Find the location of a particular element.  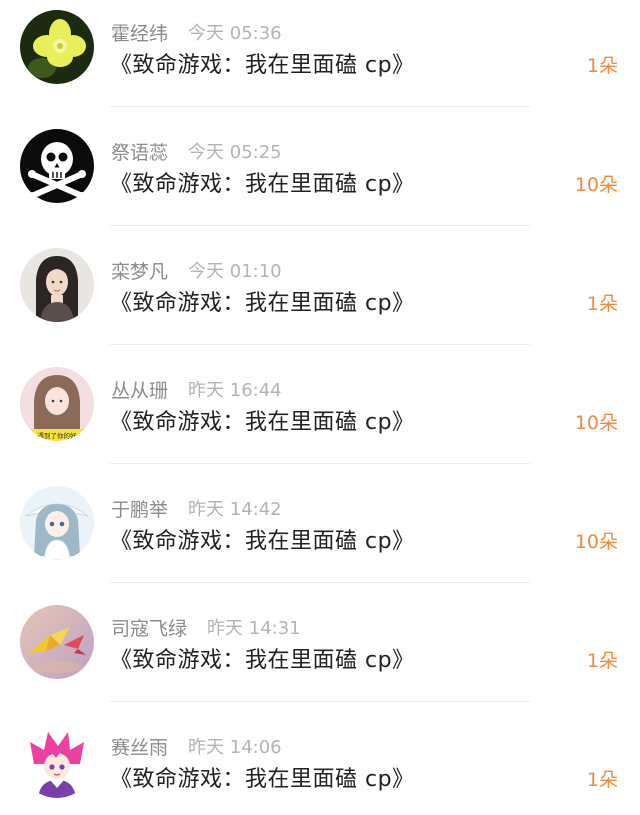

comment-meta: 霍经纬 今天 05:36 is located at coordinates (196, 32).